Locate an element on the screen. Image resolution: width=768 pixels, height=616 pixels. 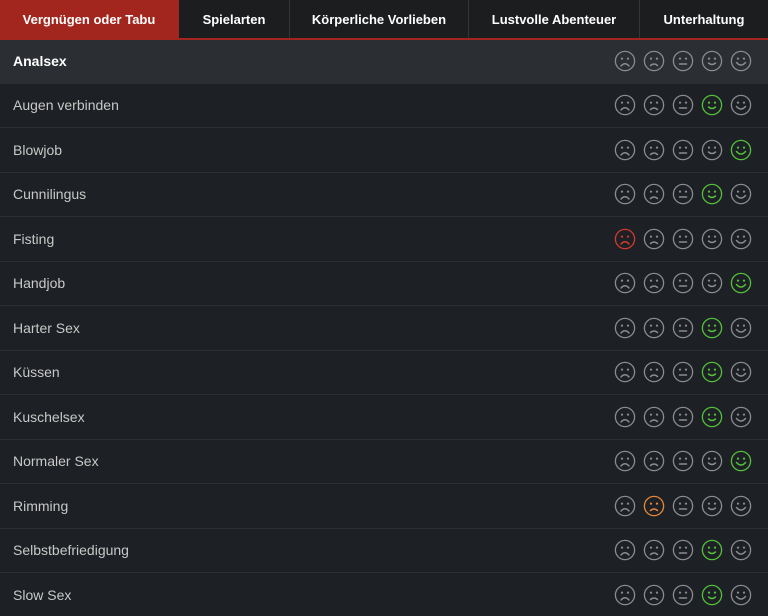
preference-label: Rimming is located at coordinates (41, 505).